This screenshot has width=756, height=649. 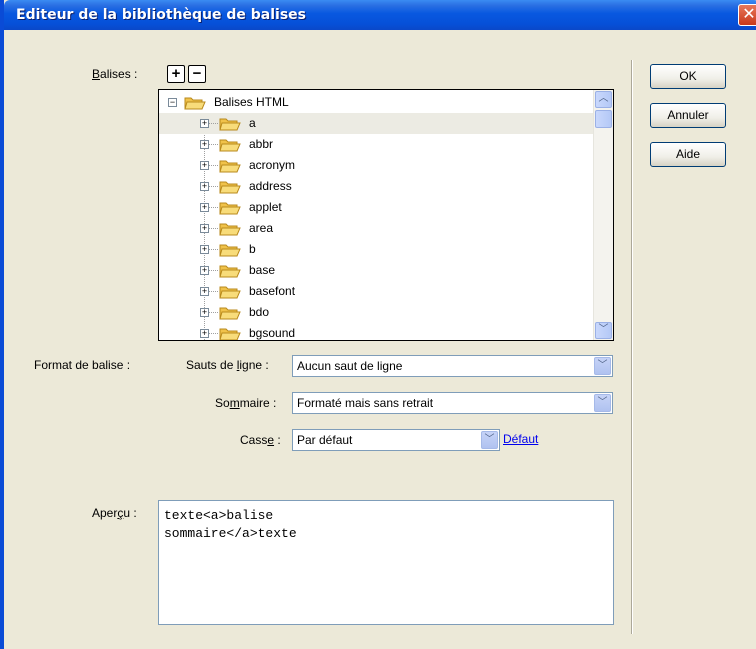 I want to click on plus-icon: +, so click(x=176, y=73).